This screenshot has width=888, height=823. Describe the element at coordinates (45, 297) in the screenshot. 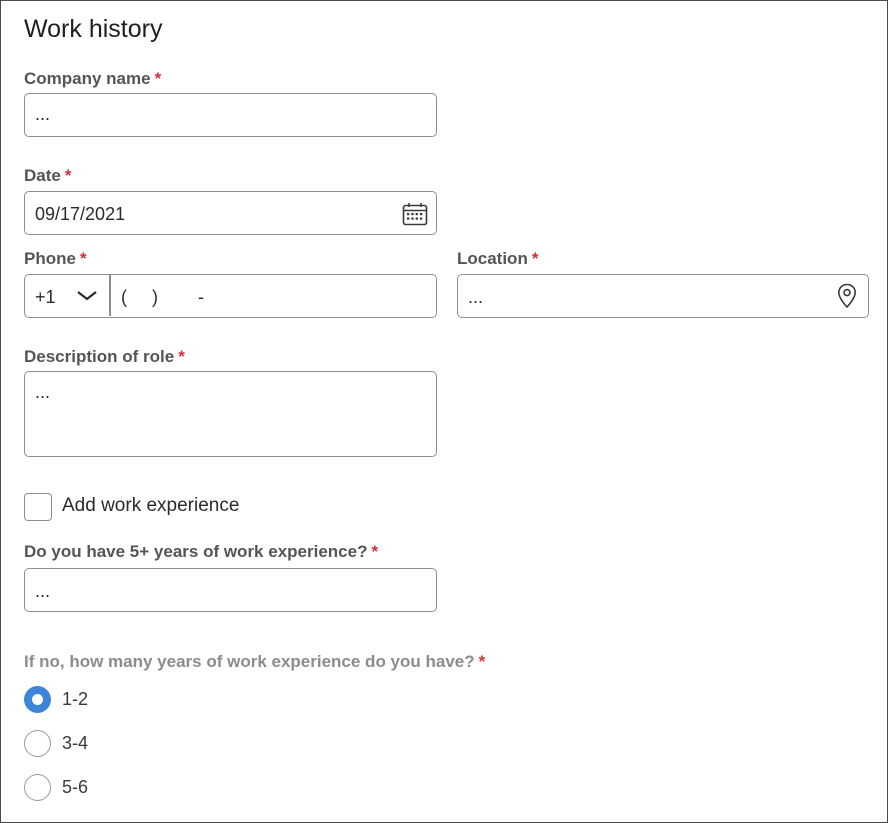

I see `country-code-value: +1` at that location.